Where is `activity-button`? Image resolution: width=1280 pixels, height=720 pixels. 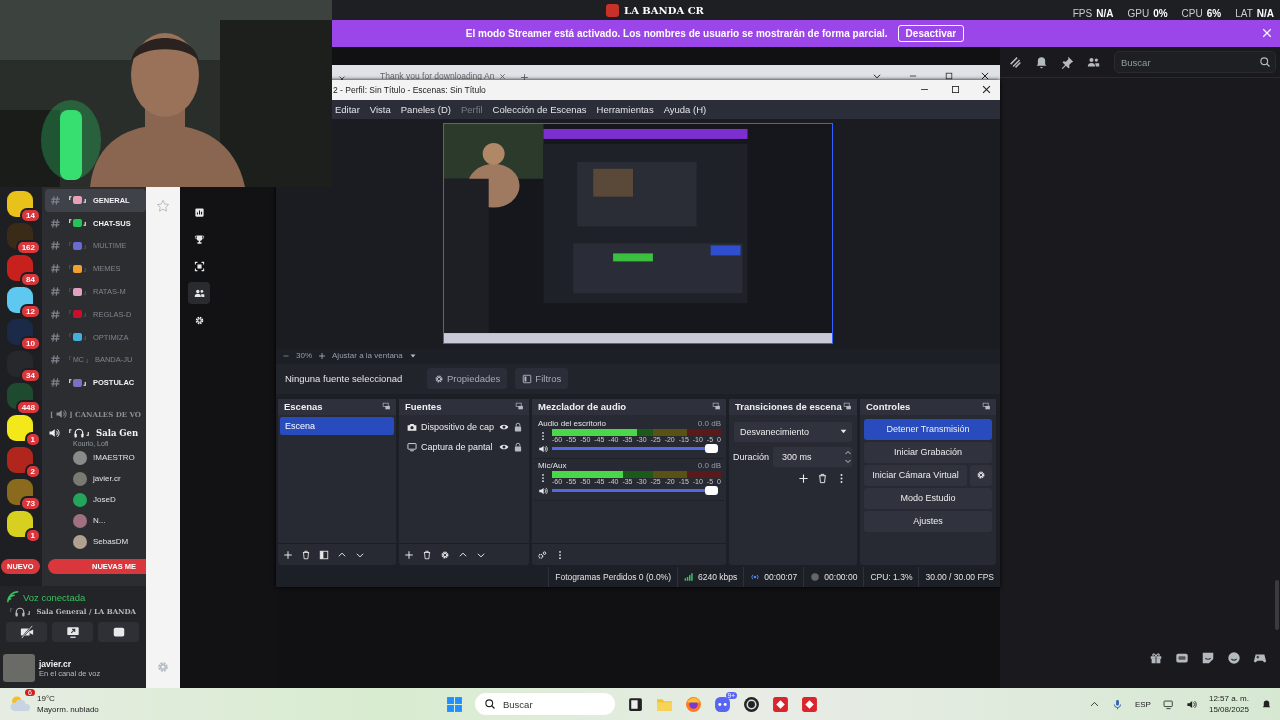
activity-button is located at coordinates (118, 632).